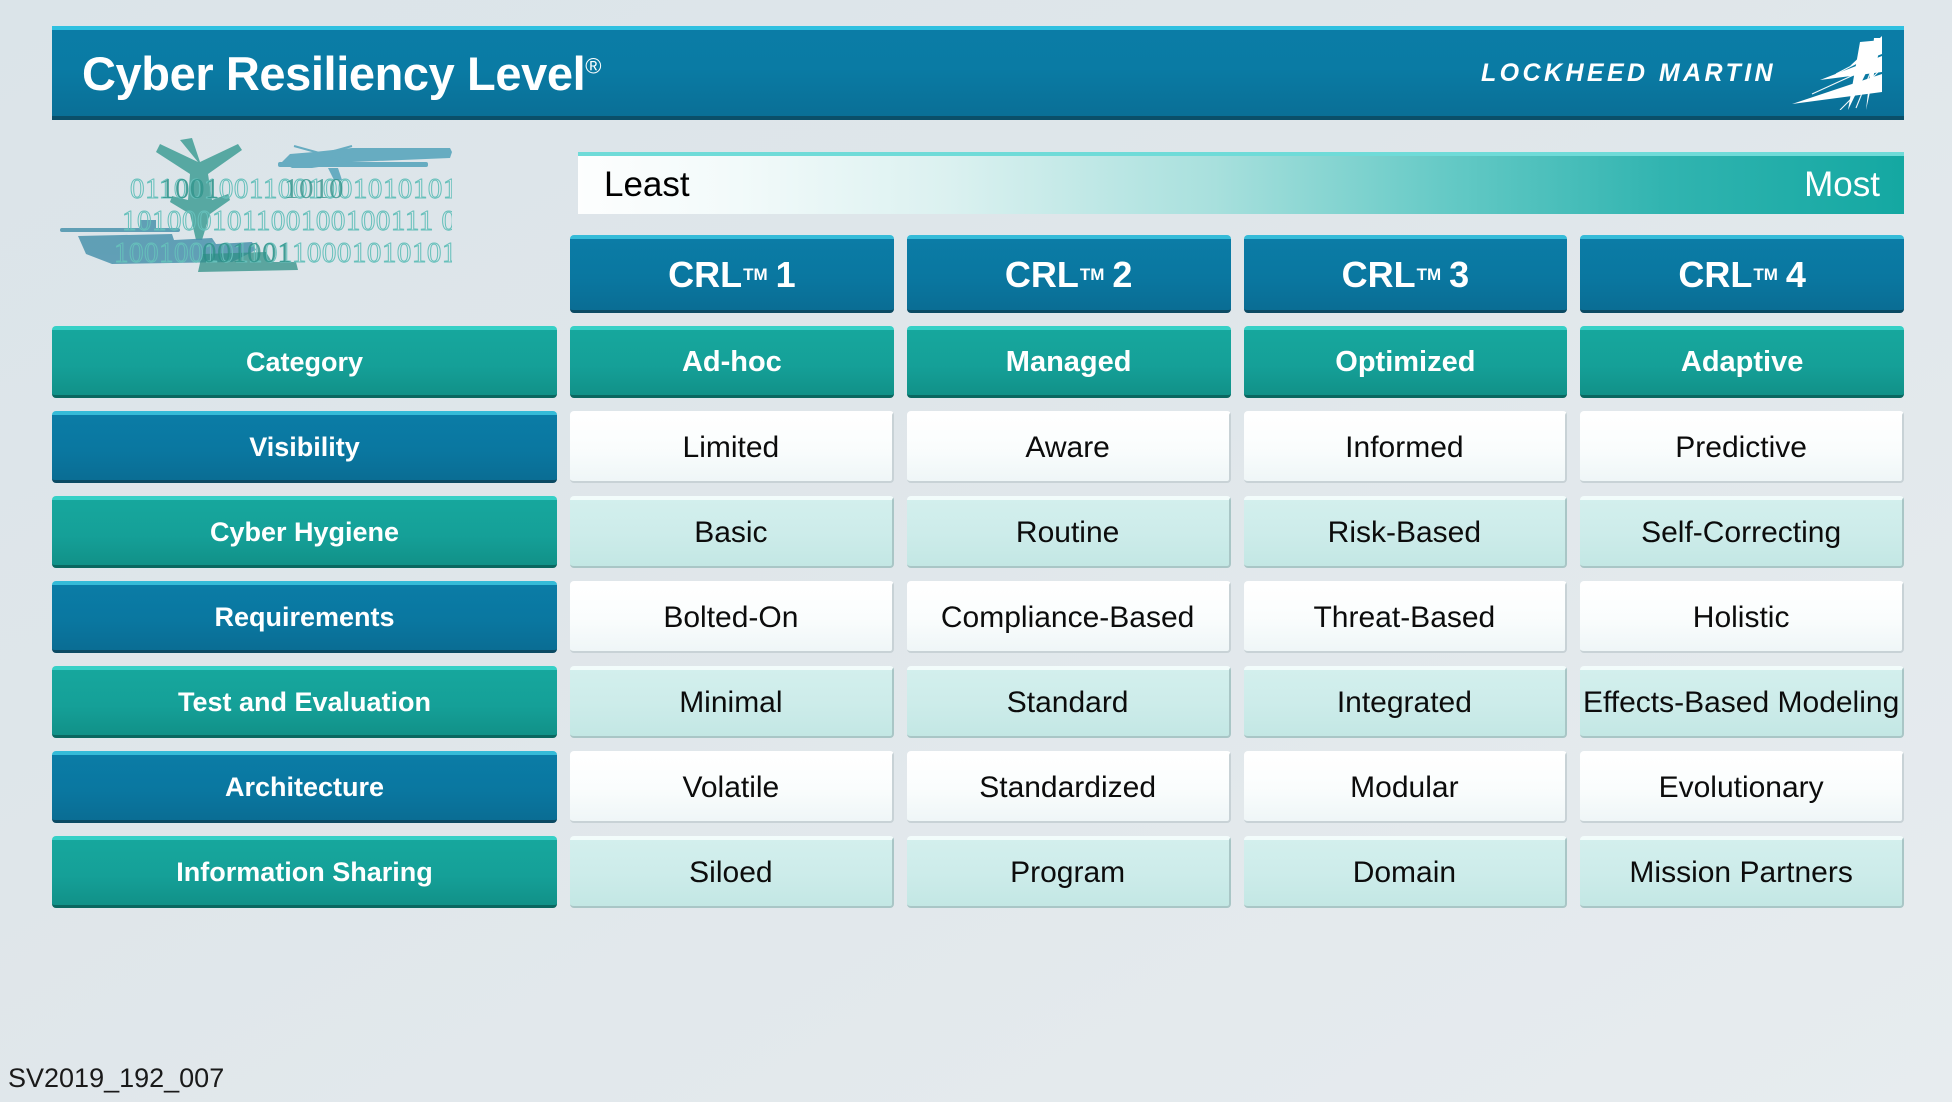 This screenshot has height=1102, width=1952. Describe the element at coordinates (1068, 532) in the screenshot. I see `matrix-cell: Routine` at that location.